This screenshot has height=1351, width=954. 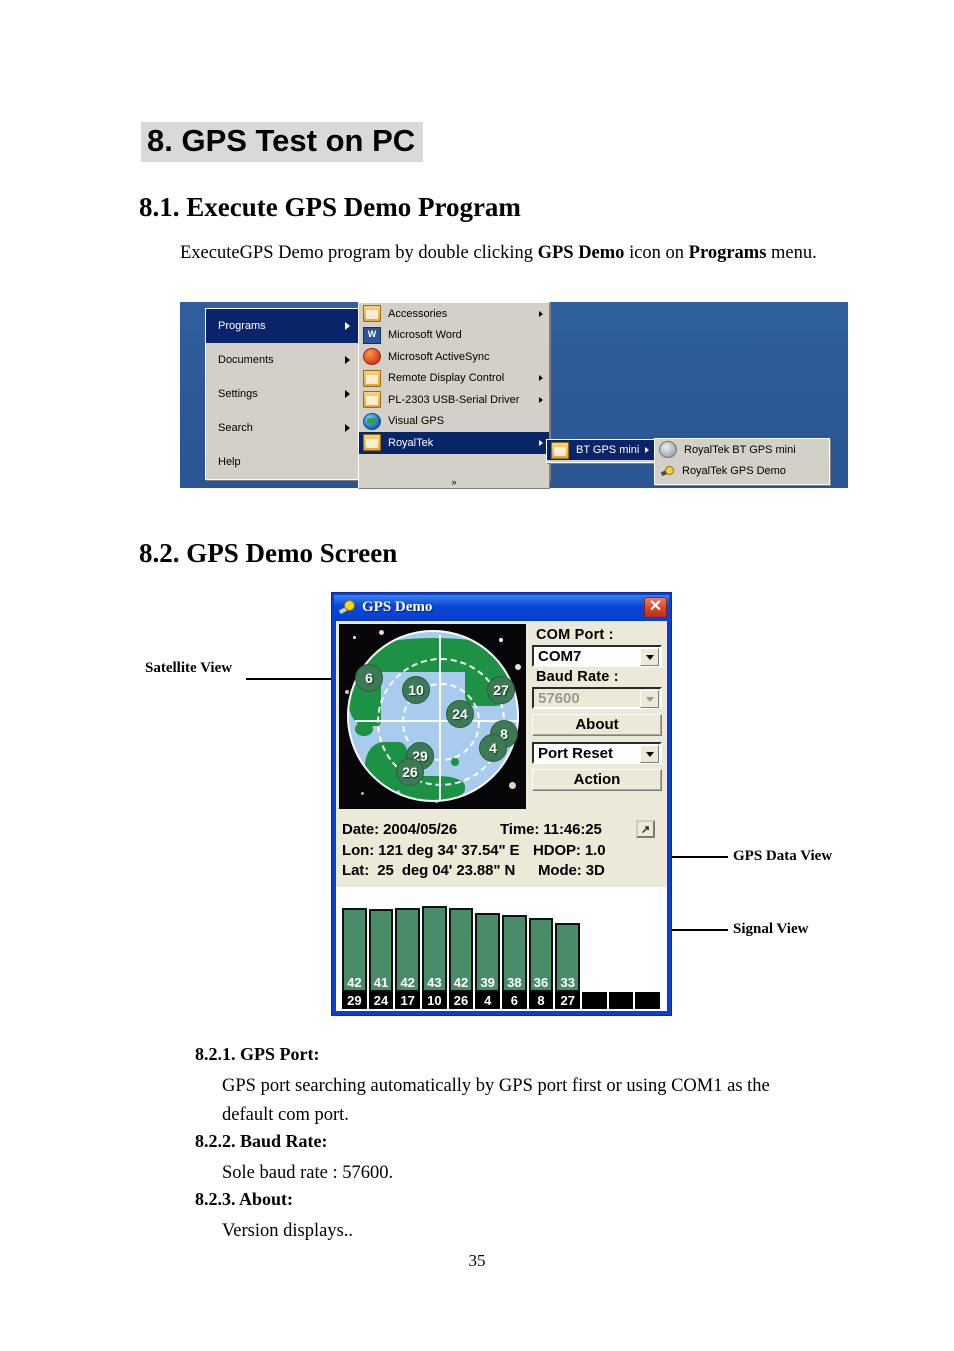 I want to click on subsection-heading-8-2-2: 8.2.2. Baud Rate:, so click(x=261, y=1141).